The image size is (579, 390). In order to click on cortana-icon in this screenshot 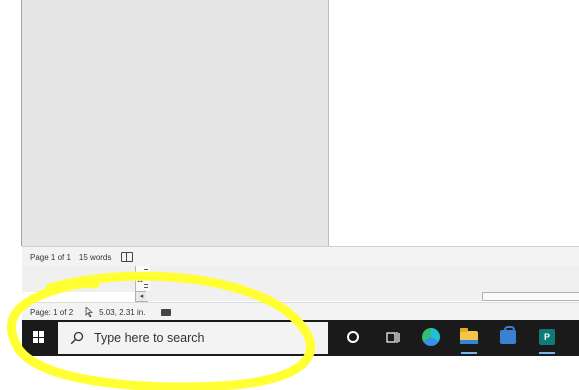, I will do `click(353, 337)`.